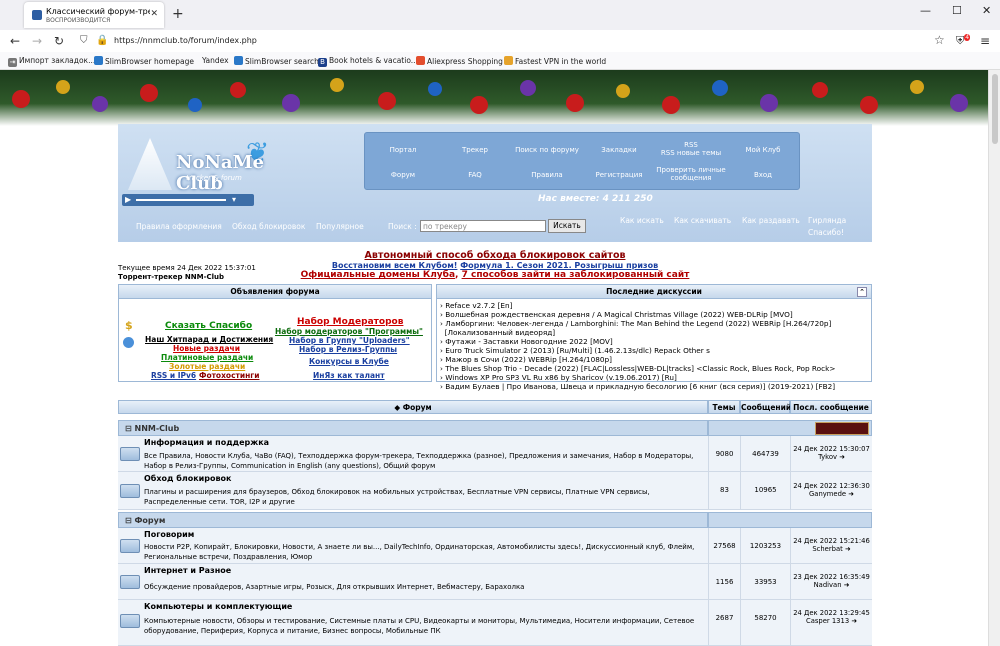 Image resolution: width=1000 pixels, height=646 pixels. Describe the element at coordinates (828, 585) in the screenshot. I see `last-post-user: Nadivan` at that location.